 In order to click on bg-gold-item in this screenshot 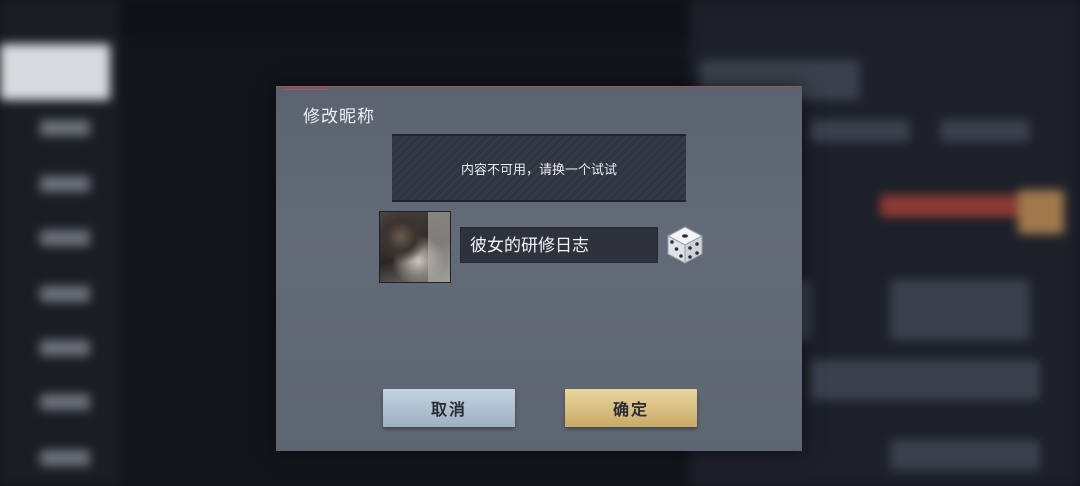, I will do `click(1041, 212)`.